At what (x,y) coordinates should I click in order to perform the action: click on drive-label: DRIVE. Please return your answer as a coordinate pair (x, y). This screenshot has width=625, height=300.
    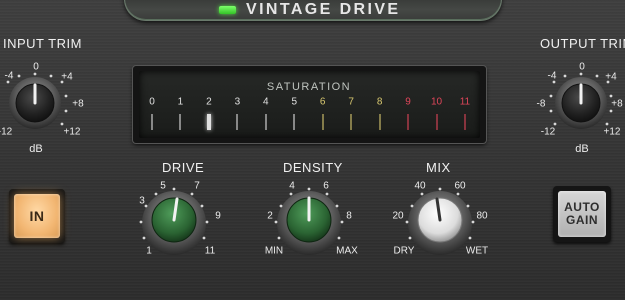
    Looking at the image, I should click on (183, 167).